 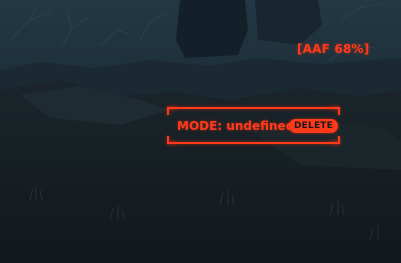 What do you see at coordinates (260, 126) in the screenshot?
I see `mode-value: undefined` at bounding box center [260, 126].